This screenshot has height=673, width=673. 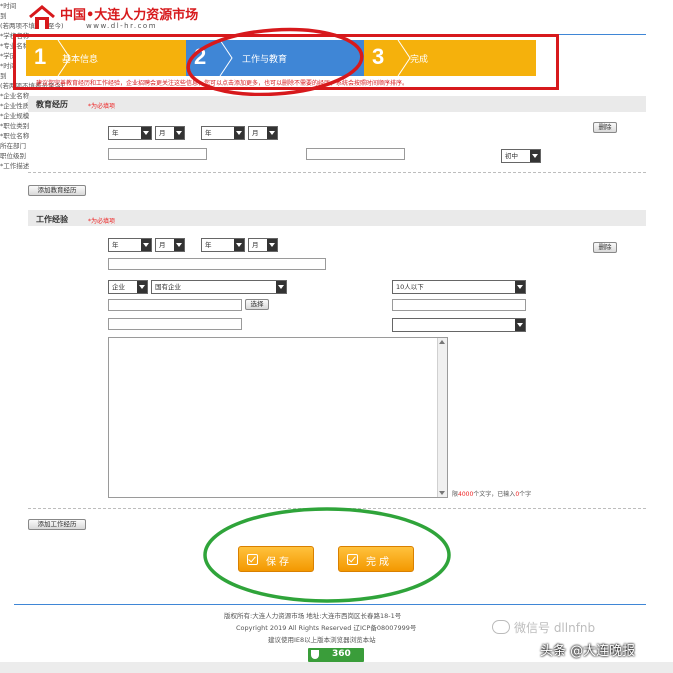 I want to click on add-work-button: 添加工作经历, so click(x=57, y=524).